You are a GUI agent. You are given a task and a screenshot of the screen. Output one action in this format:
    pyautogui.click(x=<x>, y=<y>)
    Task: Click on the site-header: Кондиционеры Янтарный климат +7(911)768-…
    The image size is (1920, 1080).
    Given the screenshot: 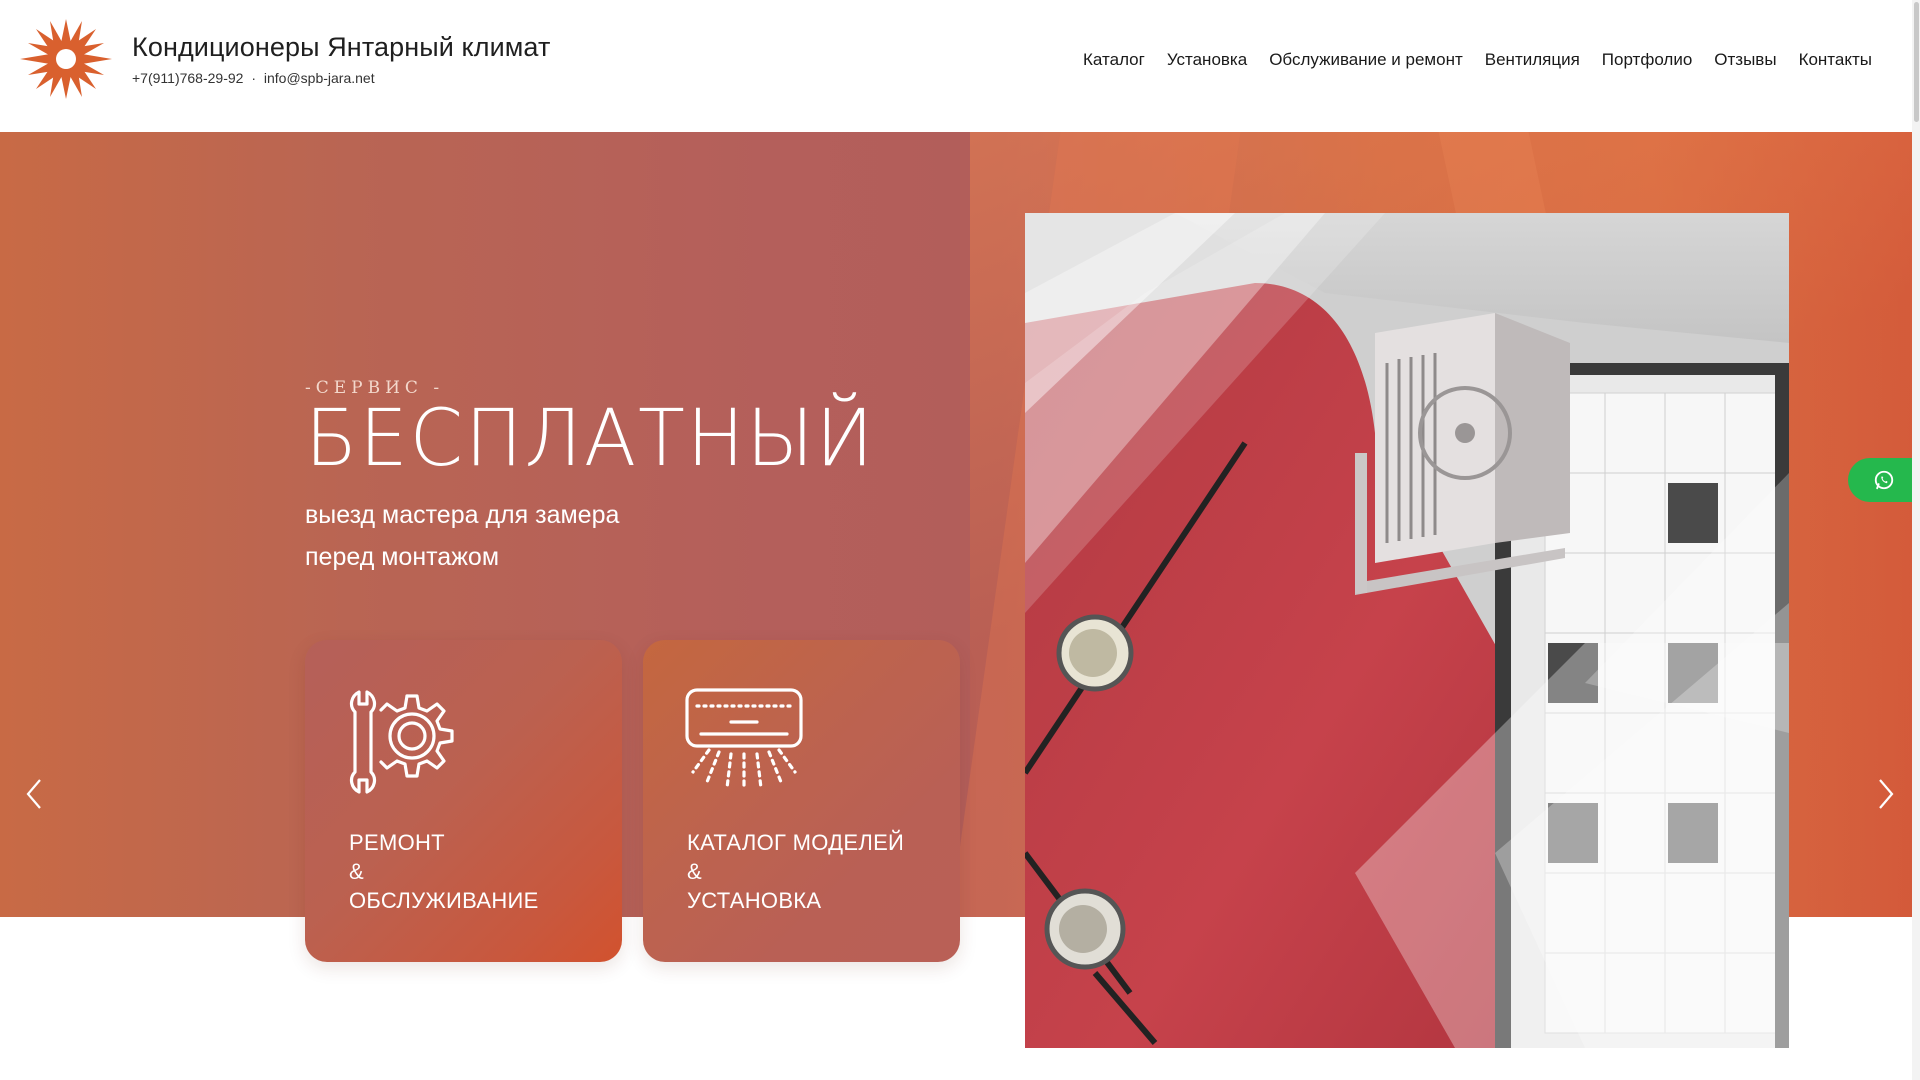 What is the action you would take?
    pyautogui.click(x=960, y=66)
    